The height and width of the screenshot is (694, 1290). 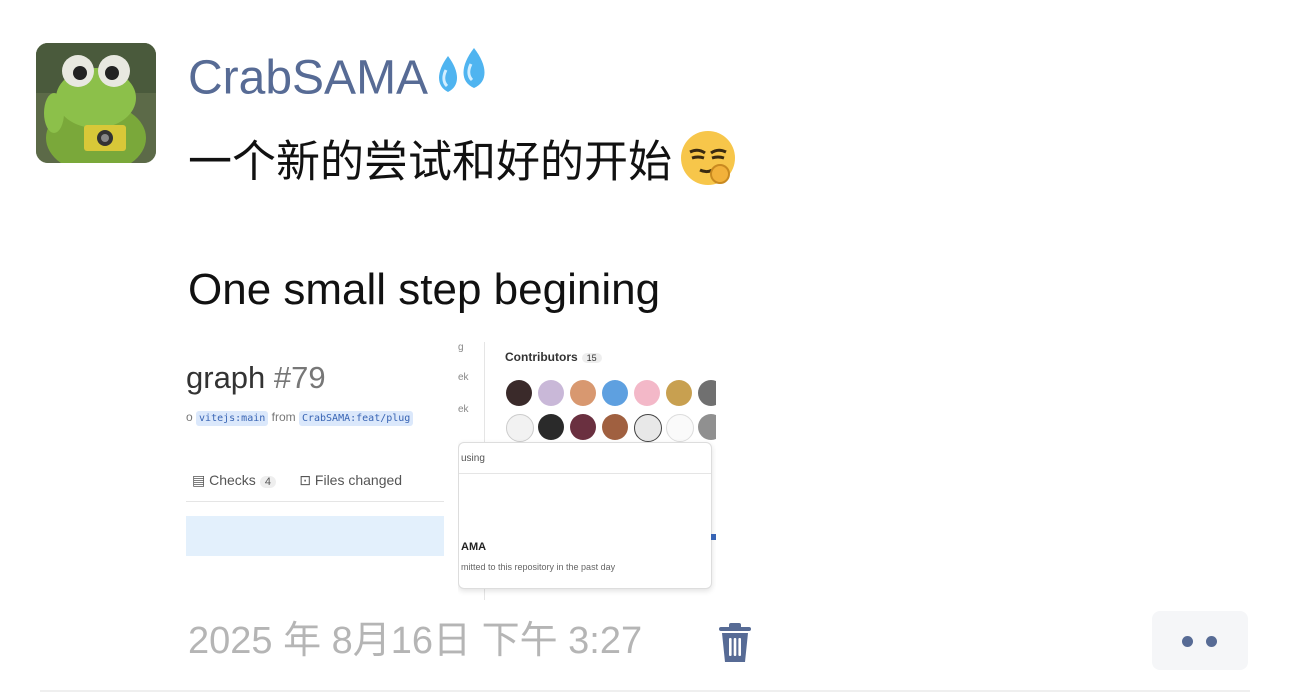 I want to click on trash-icon, so click(x=735, y=643).